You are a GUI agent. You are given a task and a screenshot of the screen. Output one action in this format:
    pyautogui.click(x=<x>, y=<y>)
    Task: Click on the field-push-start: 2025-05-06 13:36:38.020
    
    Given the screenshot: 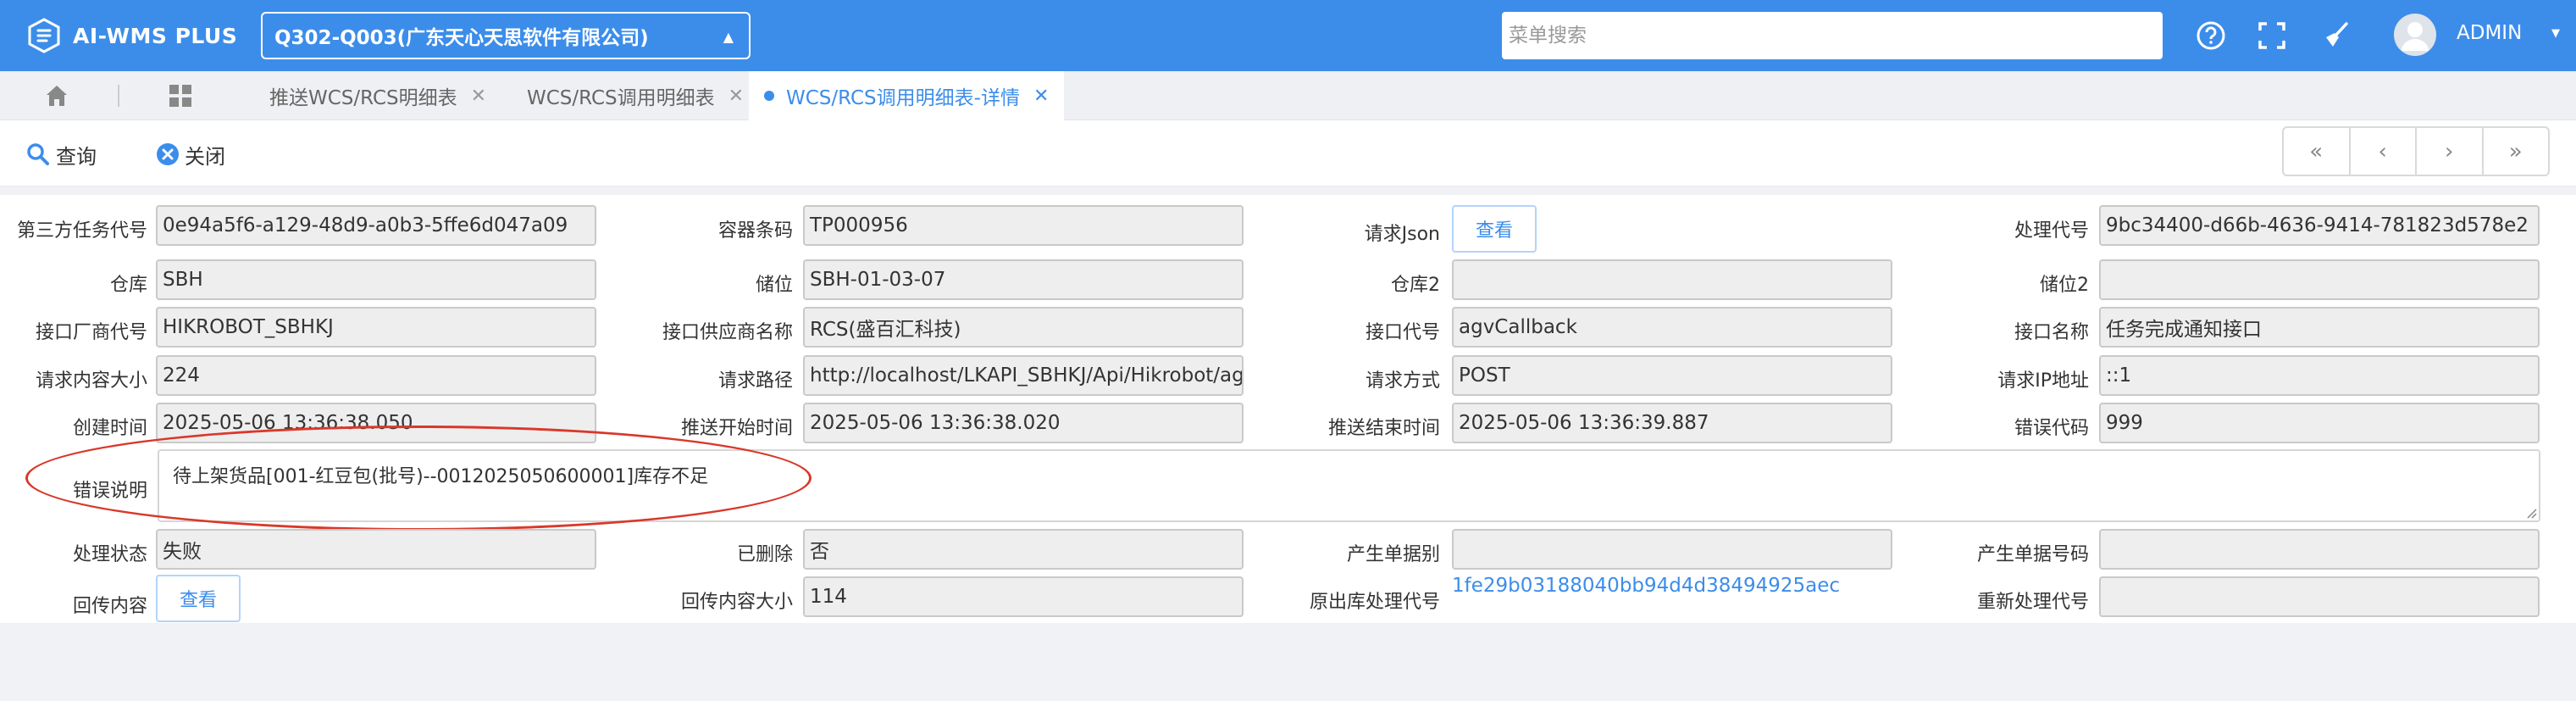 What is the action you would take?
    pyautogui.click(x=1023, y=423)
    